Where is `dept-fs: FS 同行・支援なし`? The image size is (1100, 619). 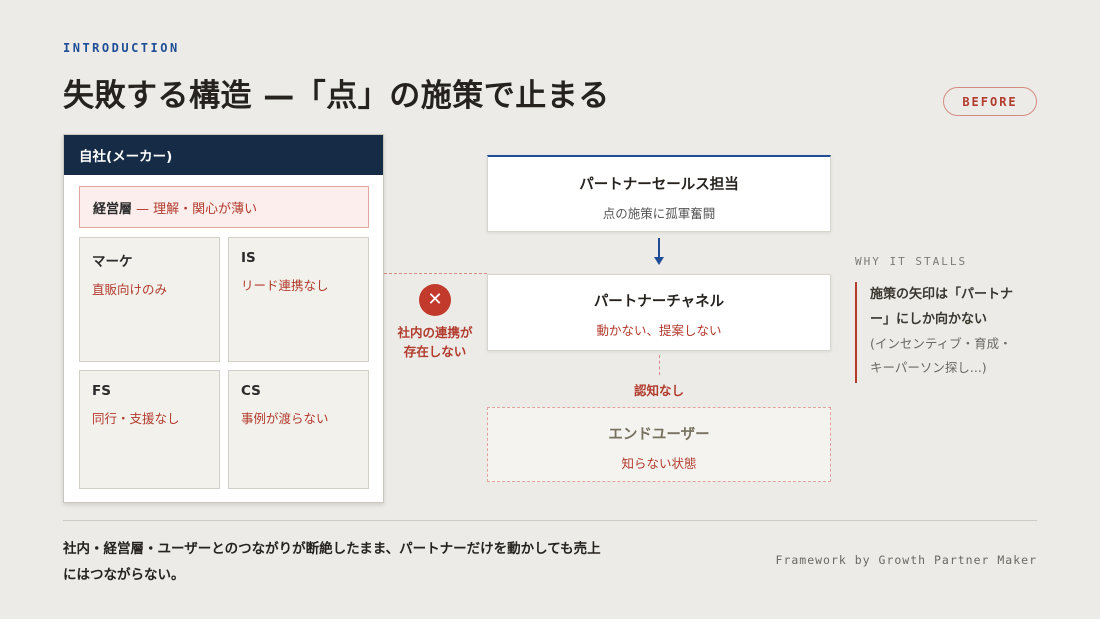 dept-fs: FS 同行・支援なし is located at coordinates (149, 429).